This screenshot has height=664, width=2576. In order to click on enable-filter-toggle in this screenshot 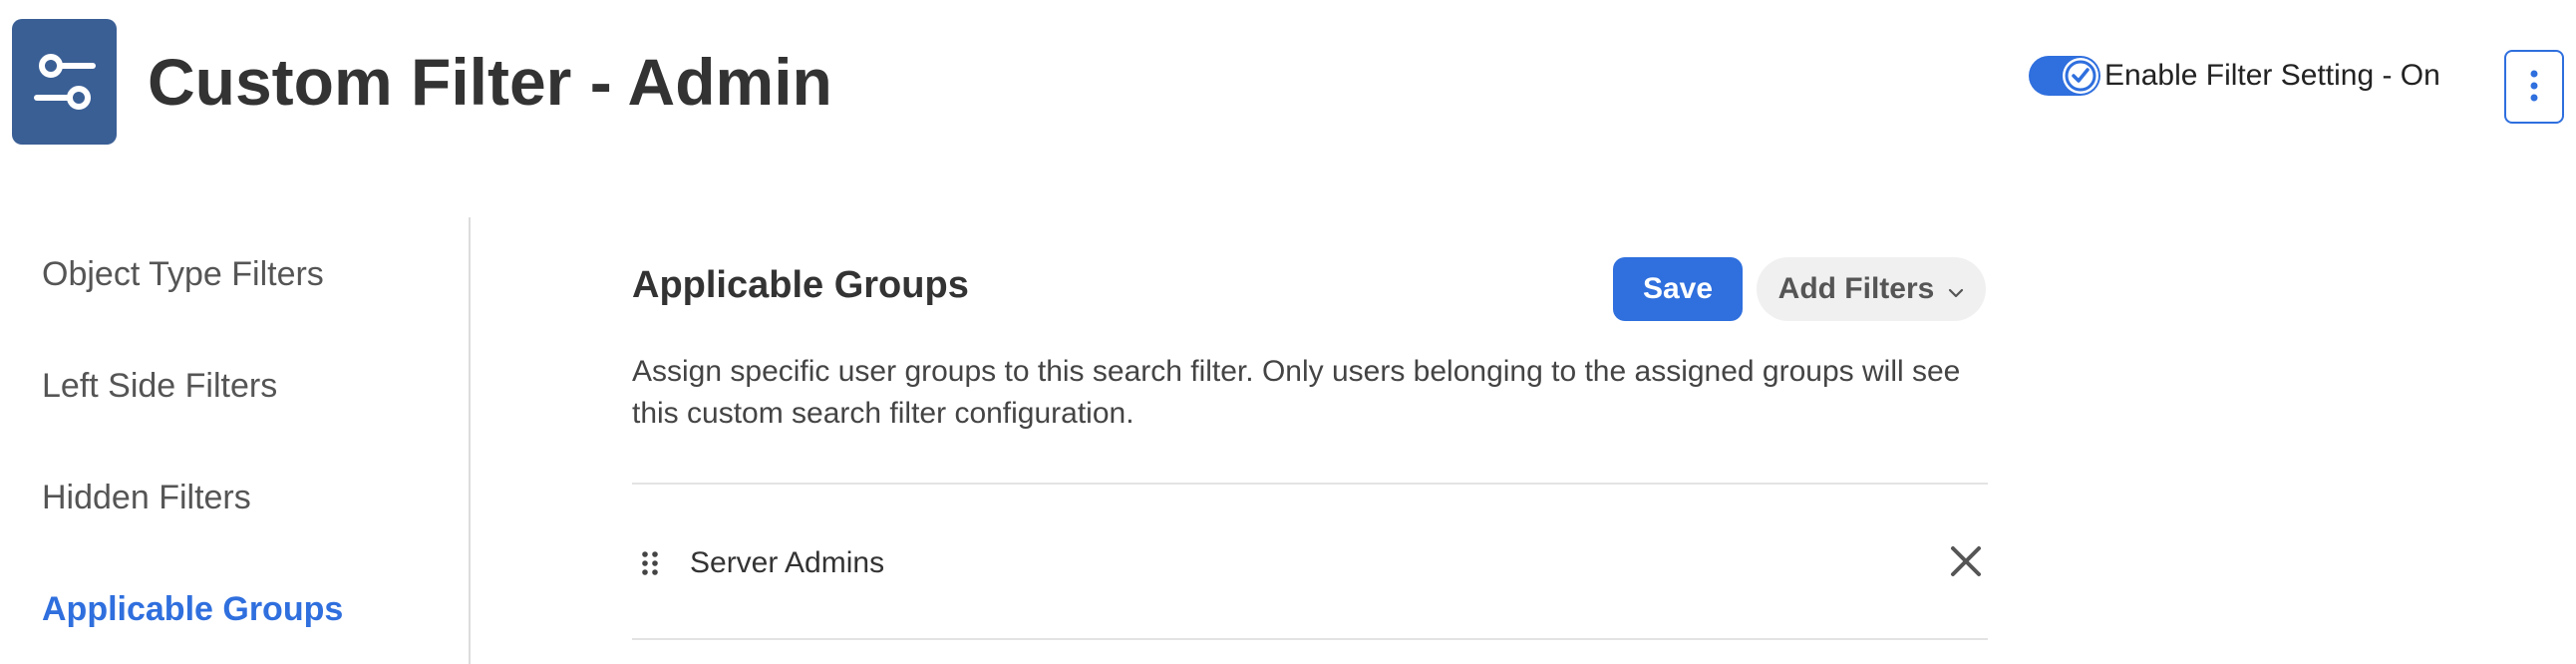, I will do `click(2064, 76)`.